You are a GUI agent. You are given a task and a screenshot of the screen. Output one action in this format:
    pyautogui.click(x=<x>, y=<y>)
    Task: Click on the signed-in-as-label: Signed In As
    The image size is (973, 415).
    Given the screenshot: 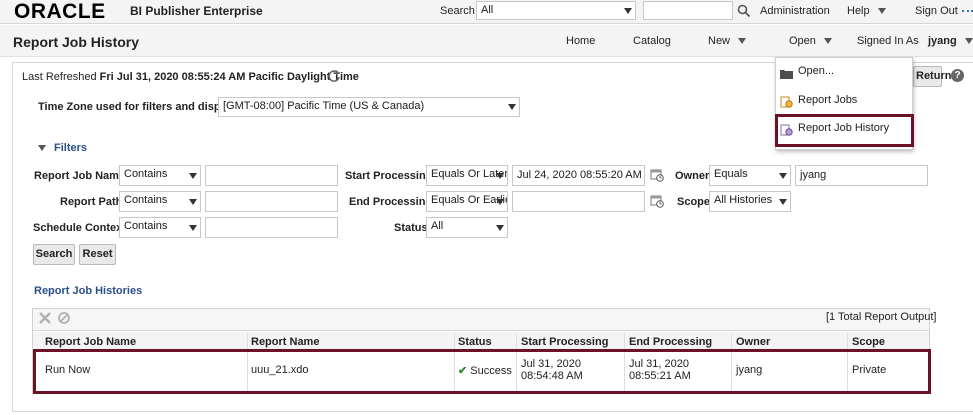 What is the action you would take?
    pyautogui.click(x=888, y=41)
    